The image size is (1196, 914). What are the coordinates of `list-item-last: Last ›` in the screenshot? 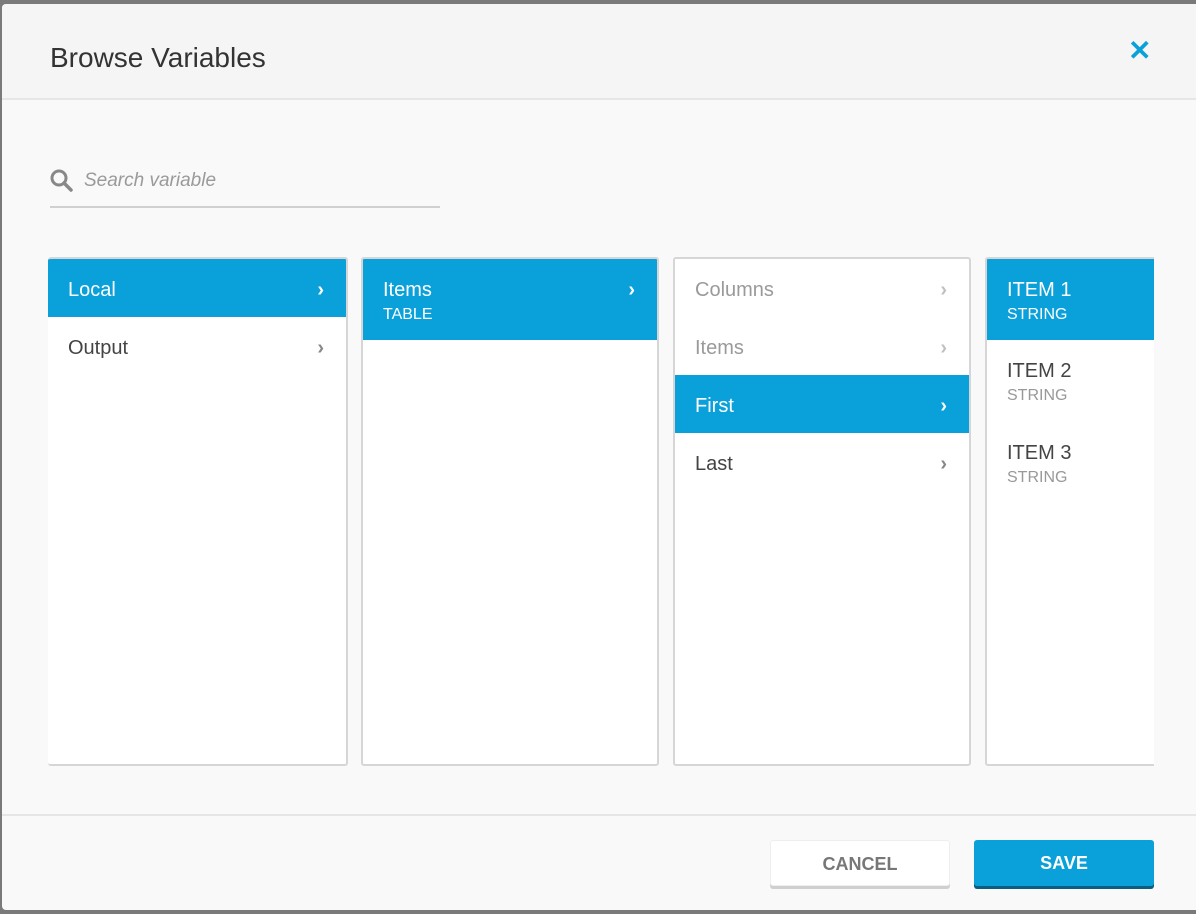 It's located at (822, 462).